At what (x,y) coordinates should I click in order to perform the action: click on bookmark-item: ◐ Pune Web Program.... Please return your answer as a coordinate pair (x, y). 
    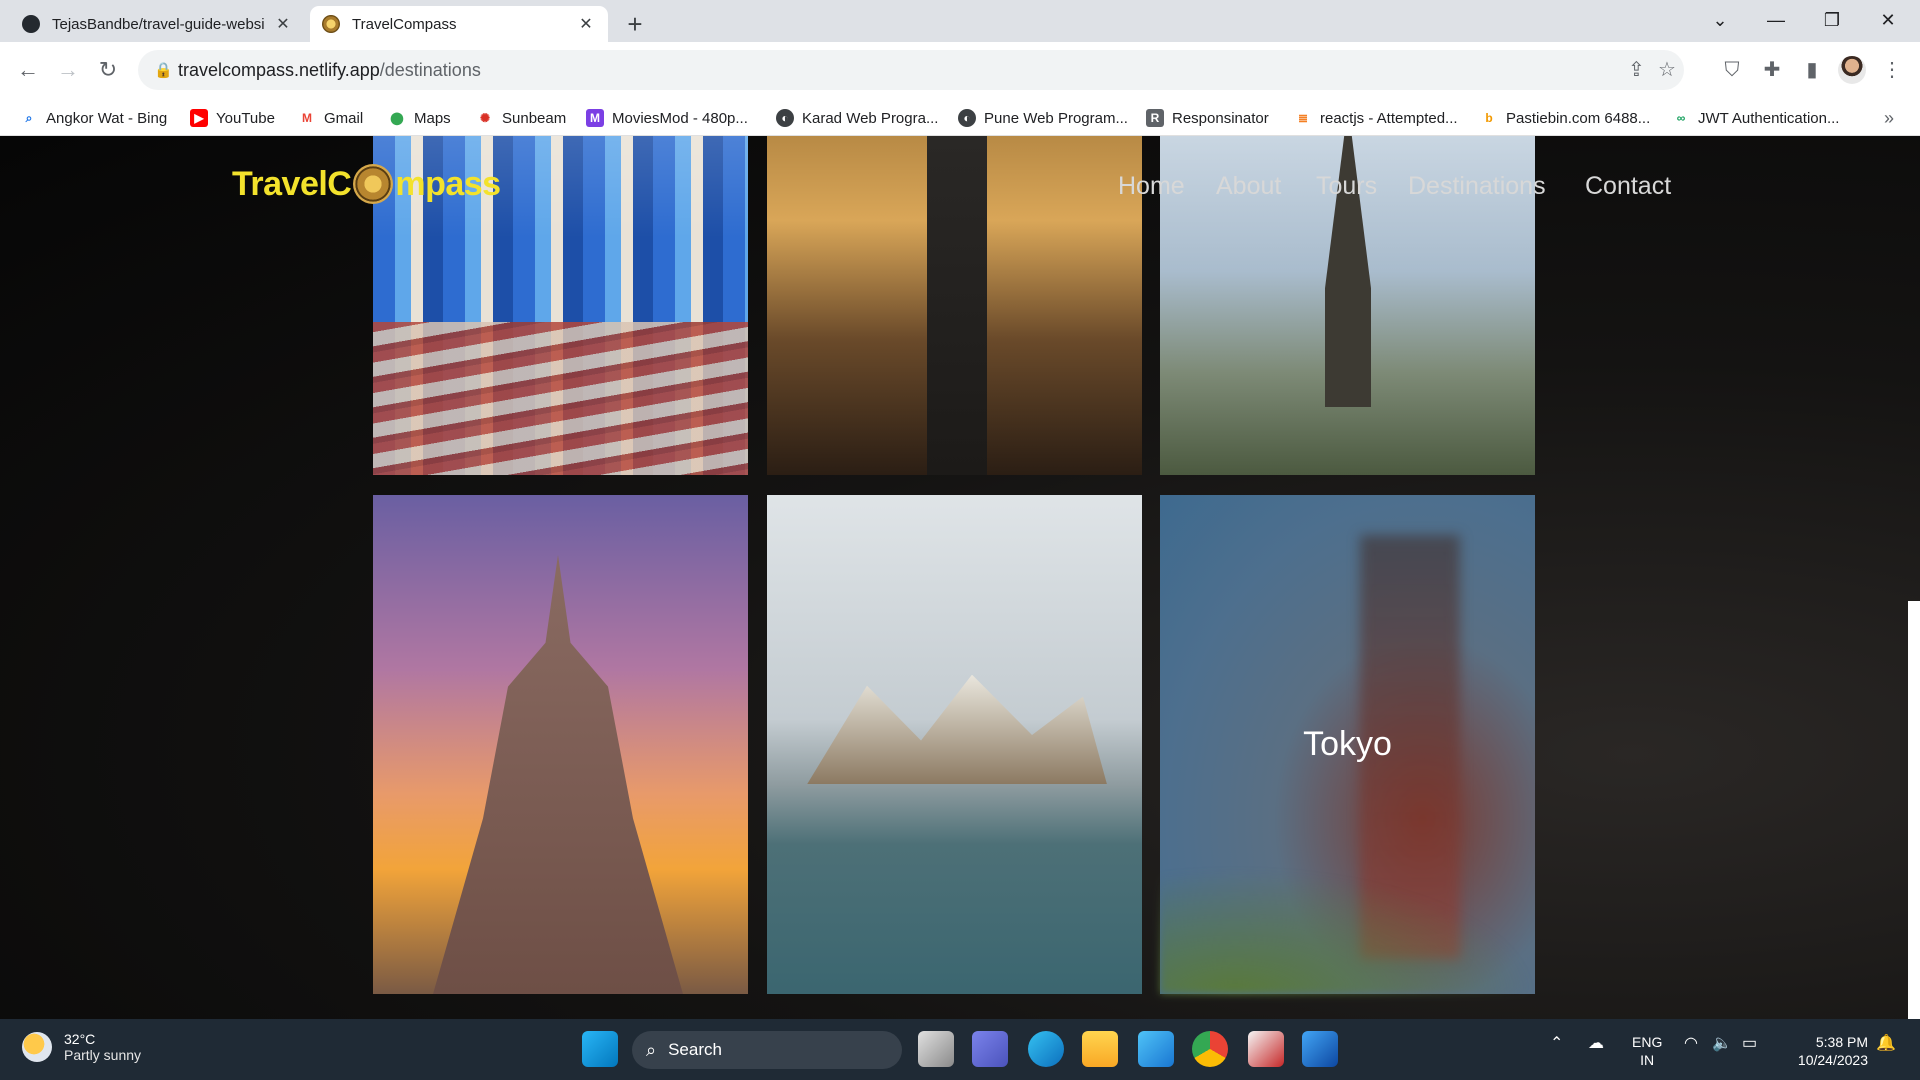
    Looking at the image, I should click on (1043, 118).